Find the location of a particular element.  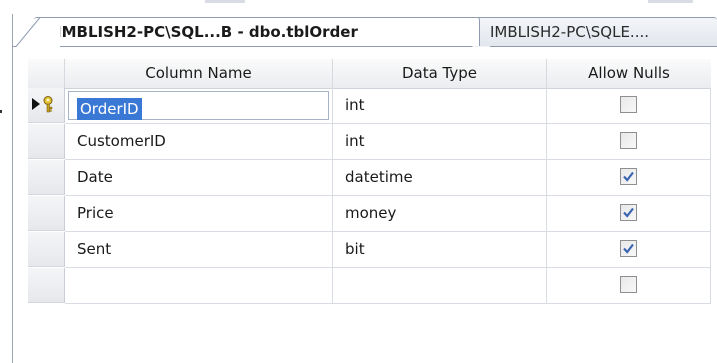

tab-active-label: IMBLISH2-PC\SQL...B - dbo.tblOrder is located at coordinates (207, 32).